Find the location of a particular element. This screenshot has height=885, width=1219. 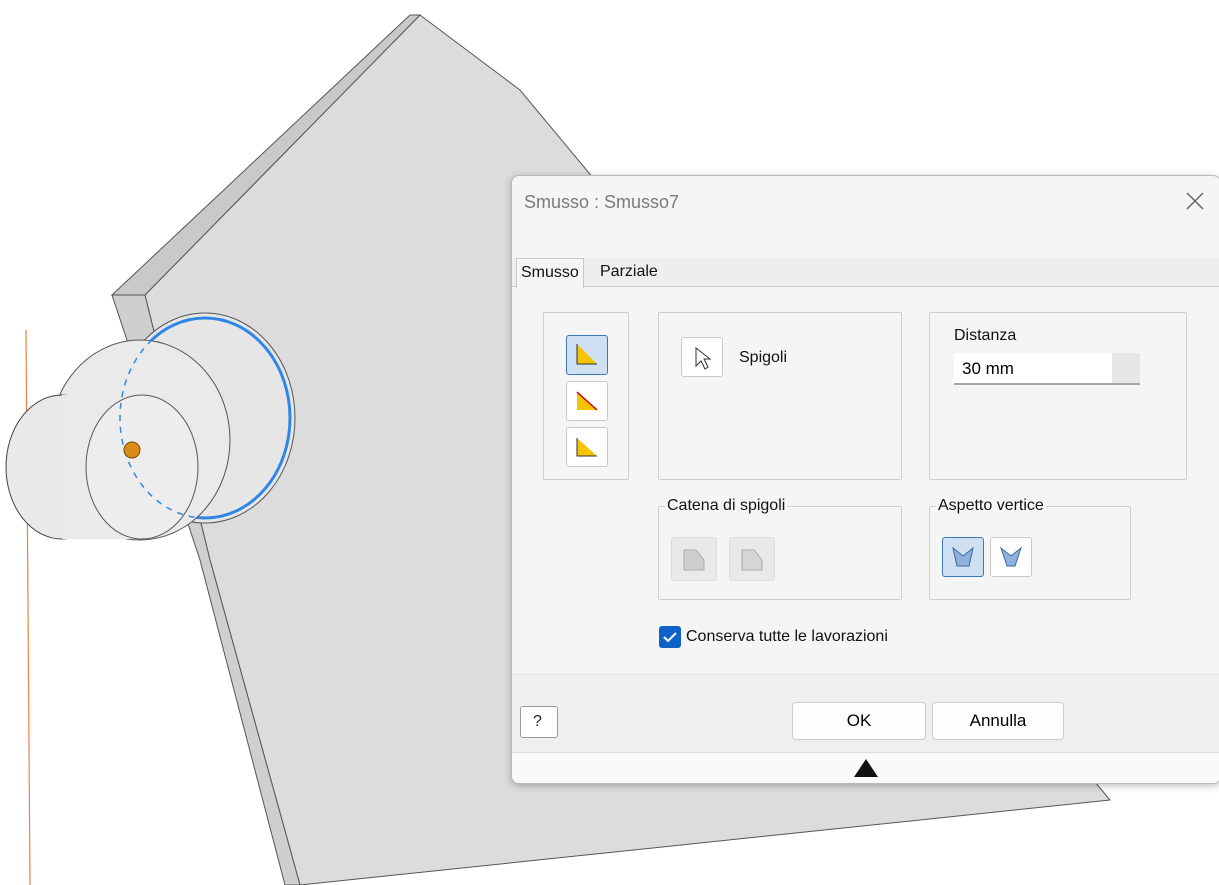

vertex-blend-button is located at coordinates (1011, 557).